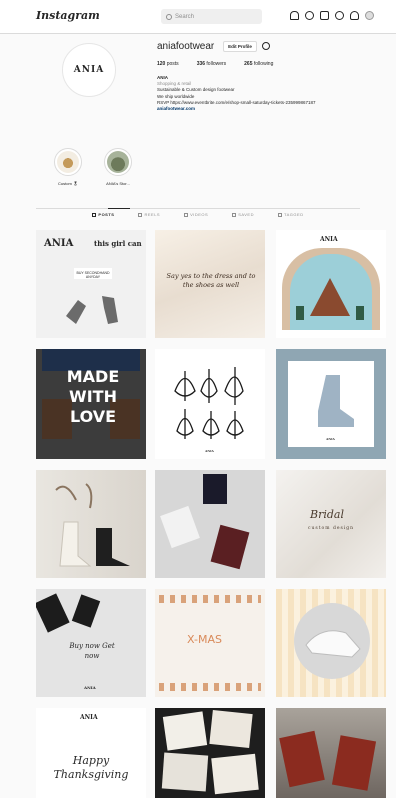 The image size is (396, 798). What do you see at coordinates (103, 214) in the screenshot?
I see `tab-posts: POSTS` at bounding box center [103, 214].